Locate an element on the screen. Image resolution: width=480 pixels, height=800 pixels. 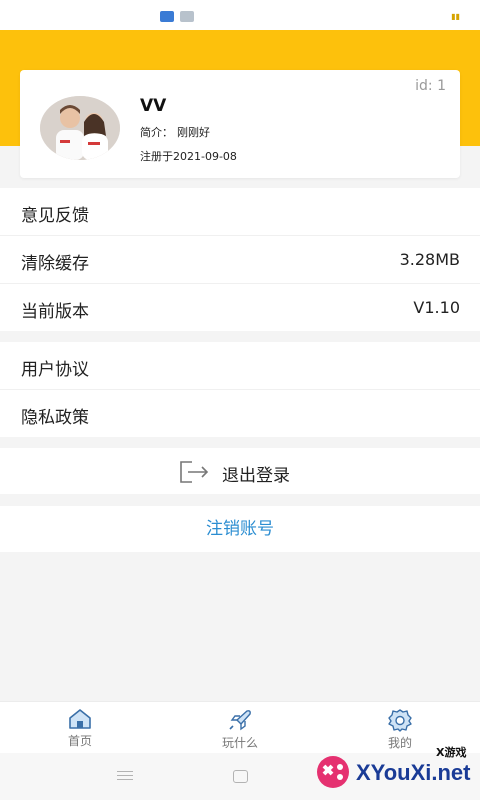
settings-group-2: 用户协议 隐私政策 is located at coordinates (240, 389).